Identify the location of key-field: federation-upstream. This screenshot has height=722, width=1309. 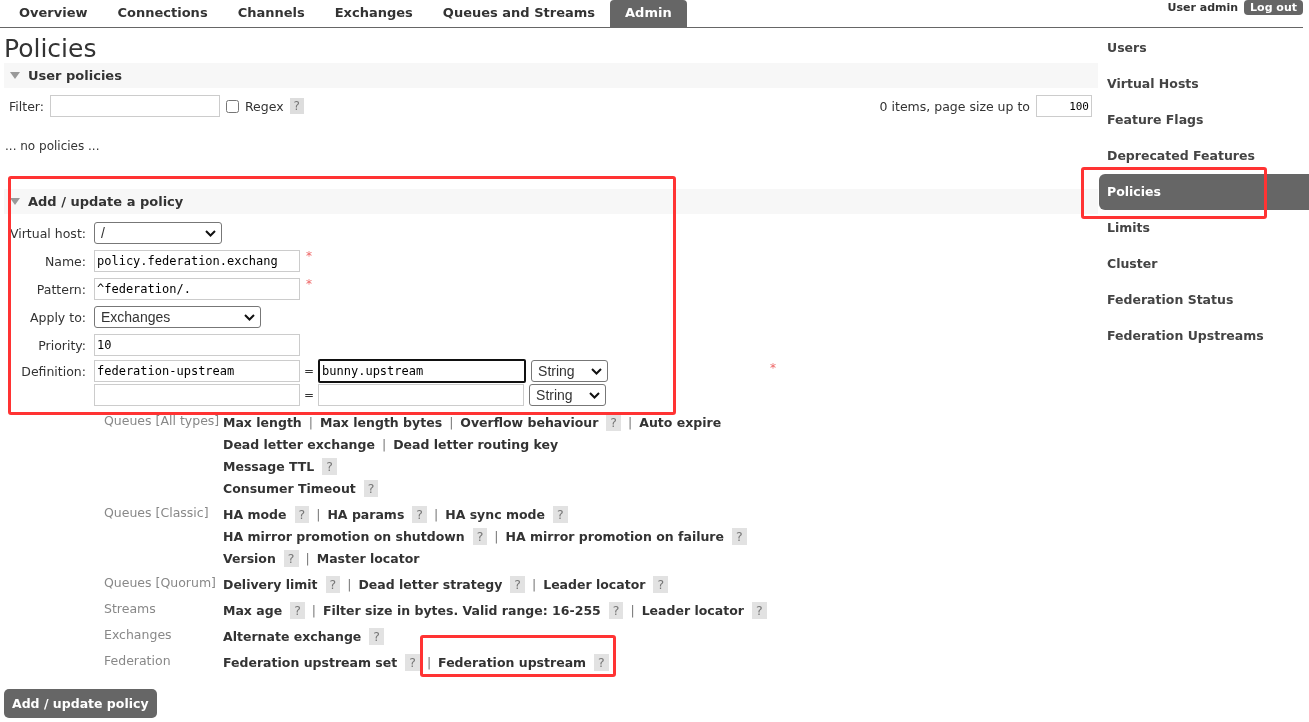
(197, 371).